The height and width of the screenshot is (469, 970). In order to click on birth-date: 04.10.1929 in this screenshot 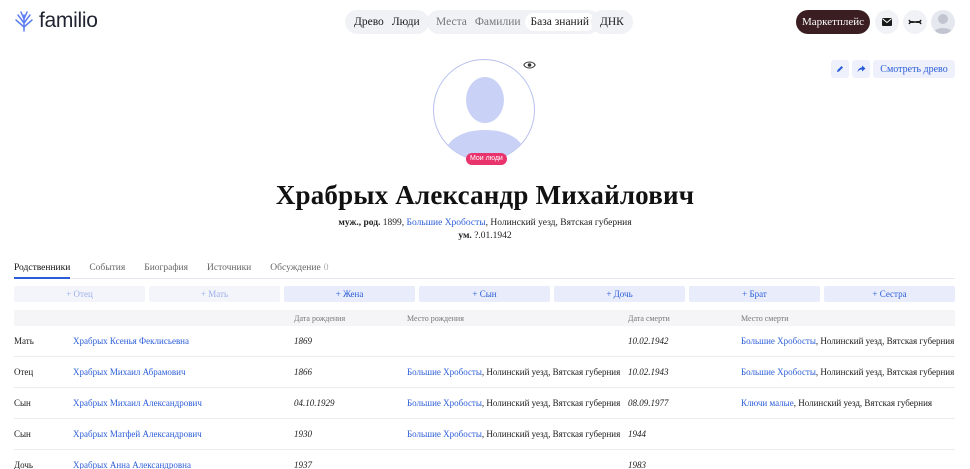, I will do `click(314, 403)`.